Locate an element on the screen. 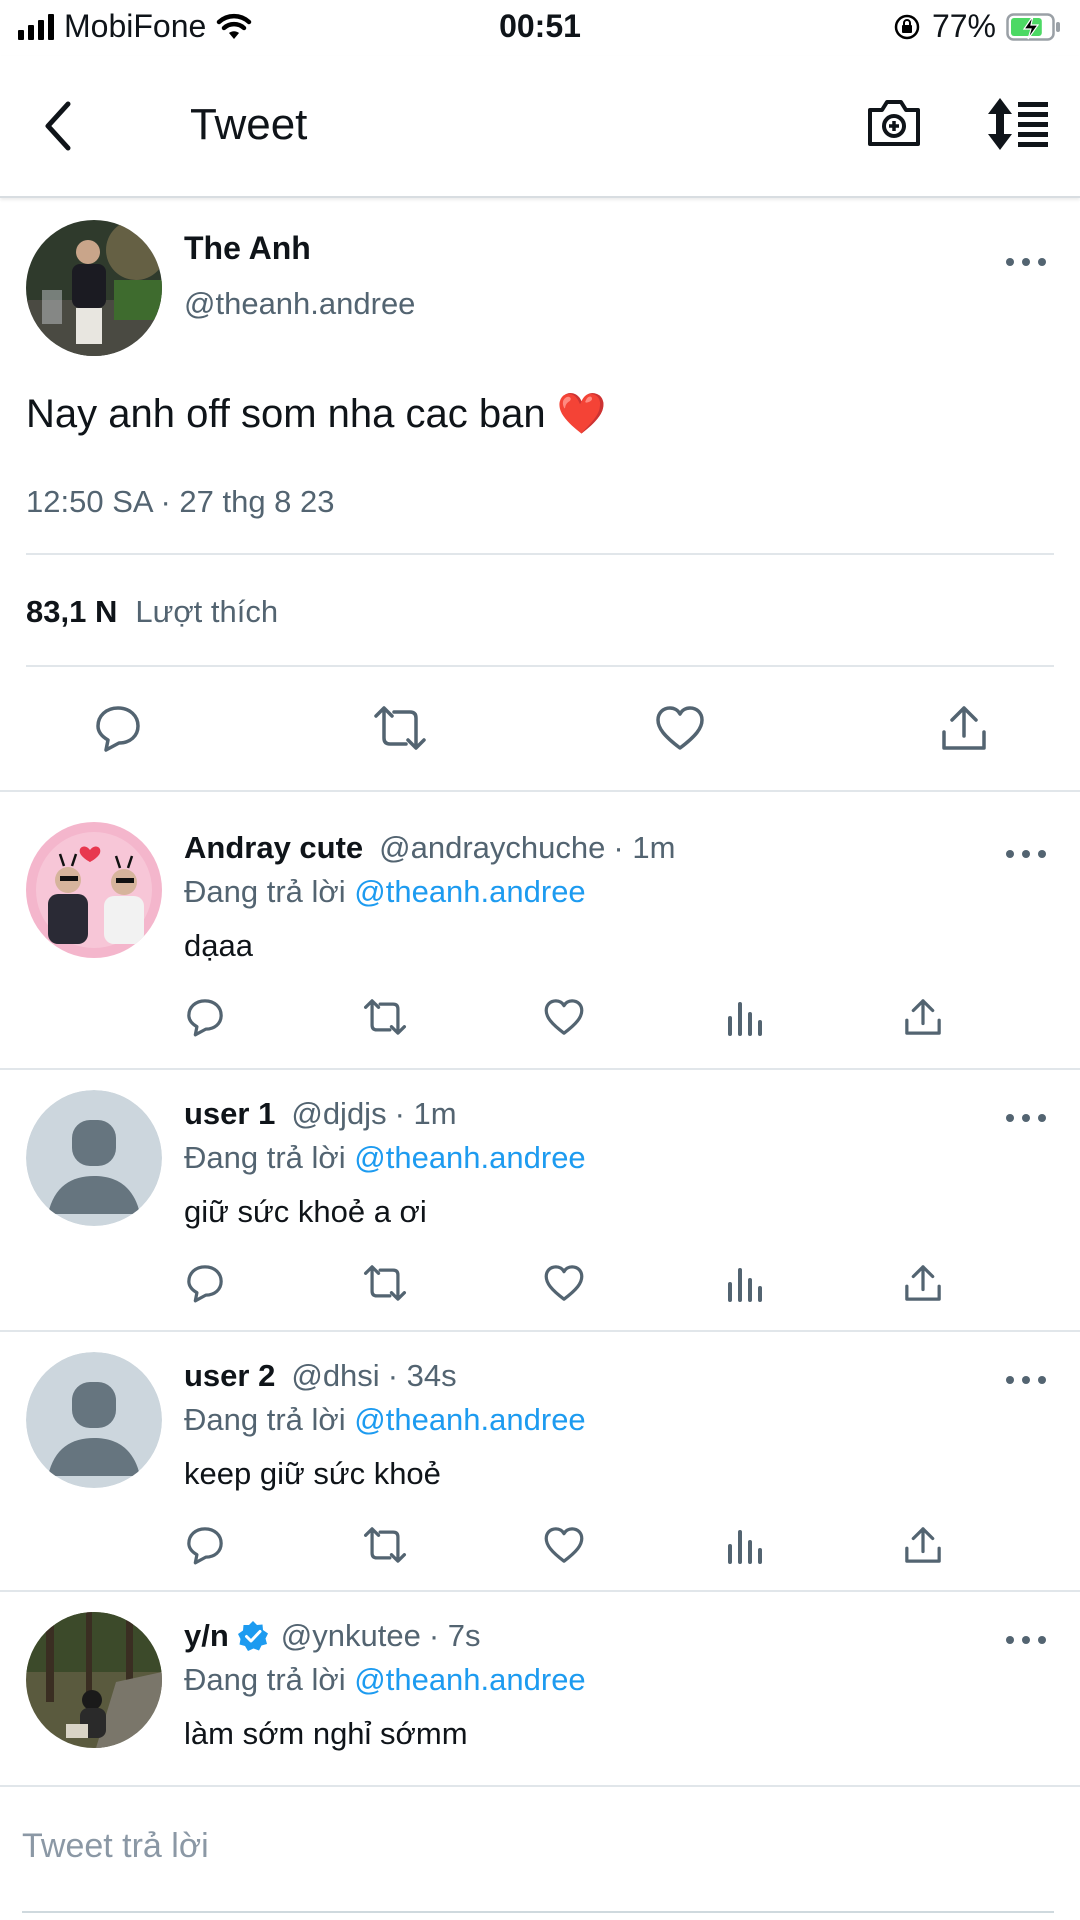 The width and height of the screenshot is (1080, 1920). reply-text: làm sớm nghỉ sớmm is located at coordinates (326, 1733).